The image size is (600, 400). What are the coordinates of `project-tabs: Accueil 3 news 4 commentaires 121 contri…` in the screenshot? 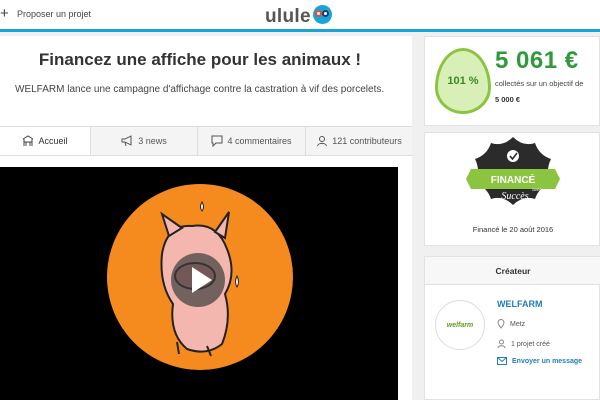 It's located at (206, 141).